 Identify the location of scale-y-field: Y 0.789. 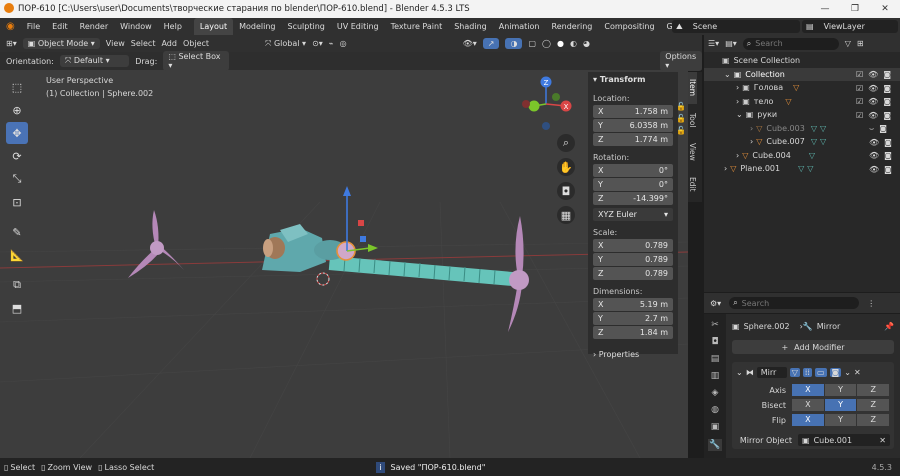
(633, 259).